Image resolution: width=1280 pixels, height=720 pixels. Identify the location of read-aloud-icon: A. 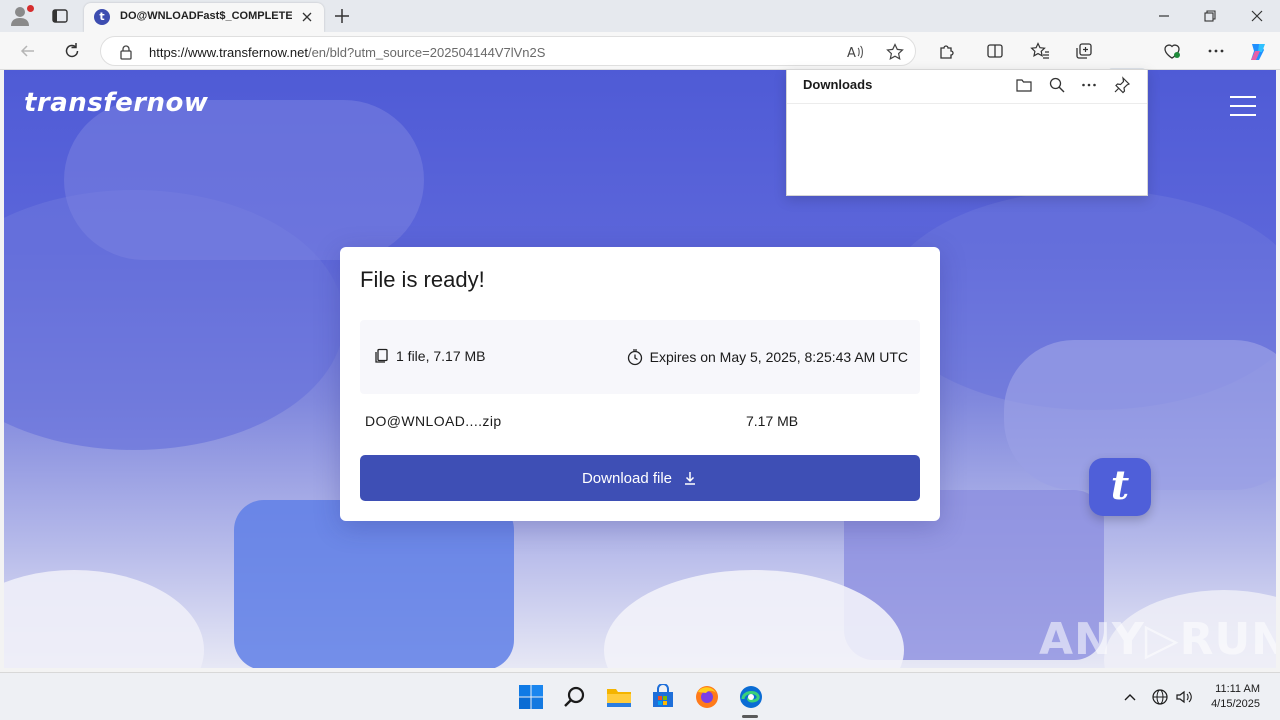
(855, 52).